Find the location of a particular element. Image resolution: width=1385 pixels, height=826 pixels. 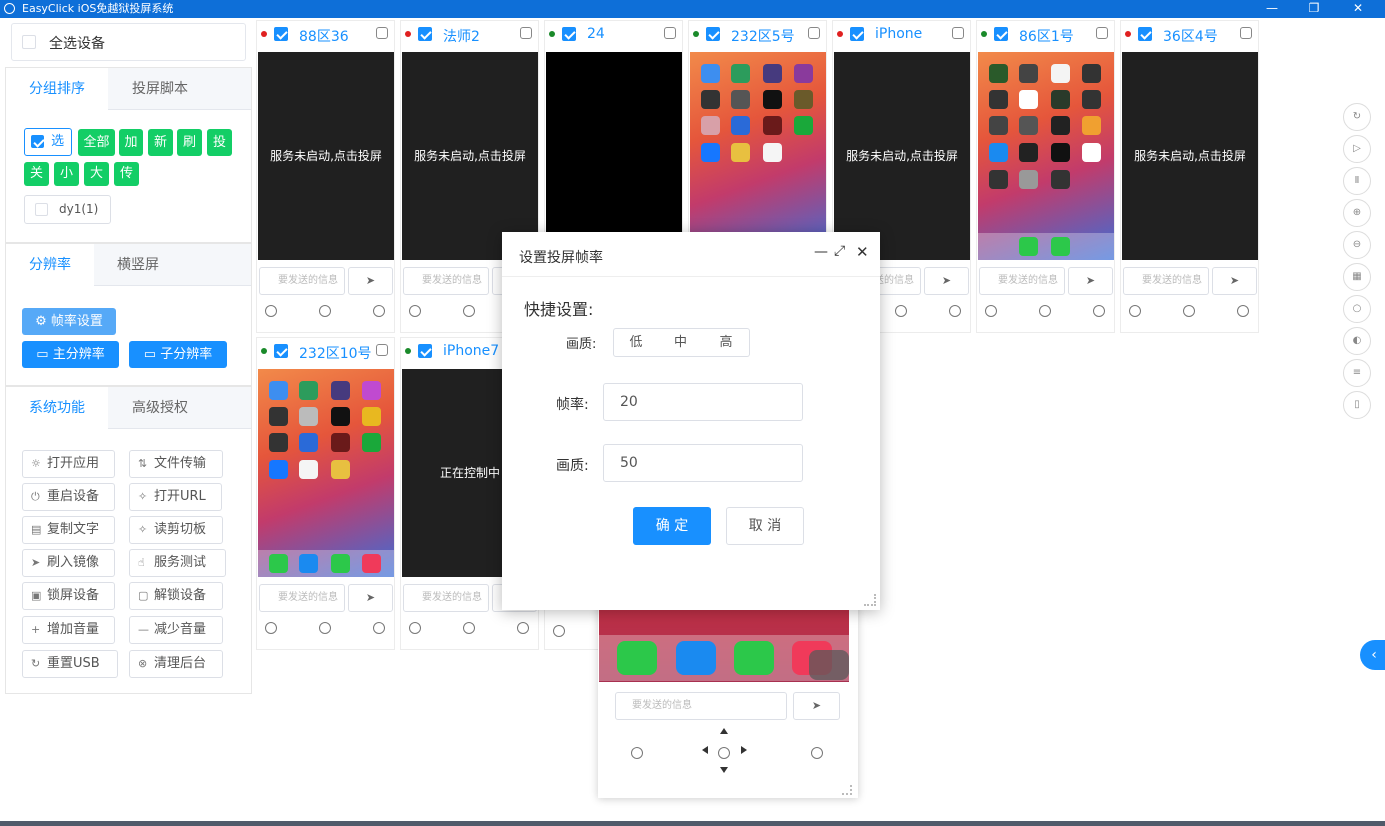

arrow-right-icon is located at coordinates (744, 750).